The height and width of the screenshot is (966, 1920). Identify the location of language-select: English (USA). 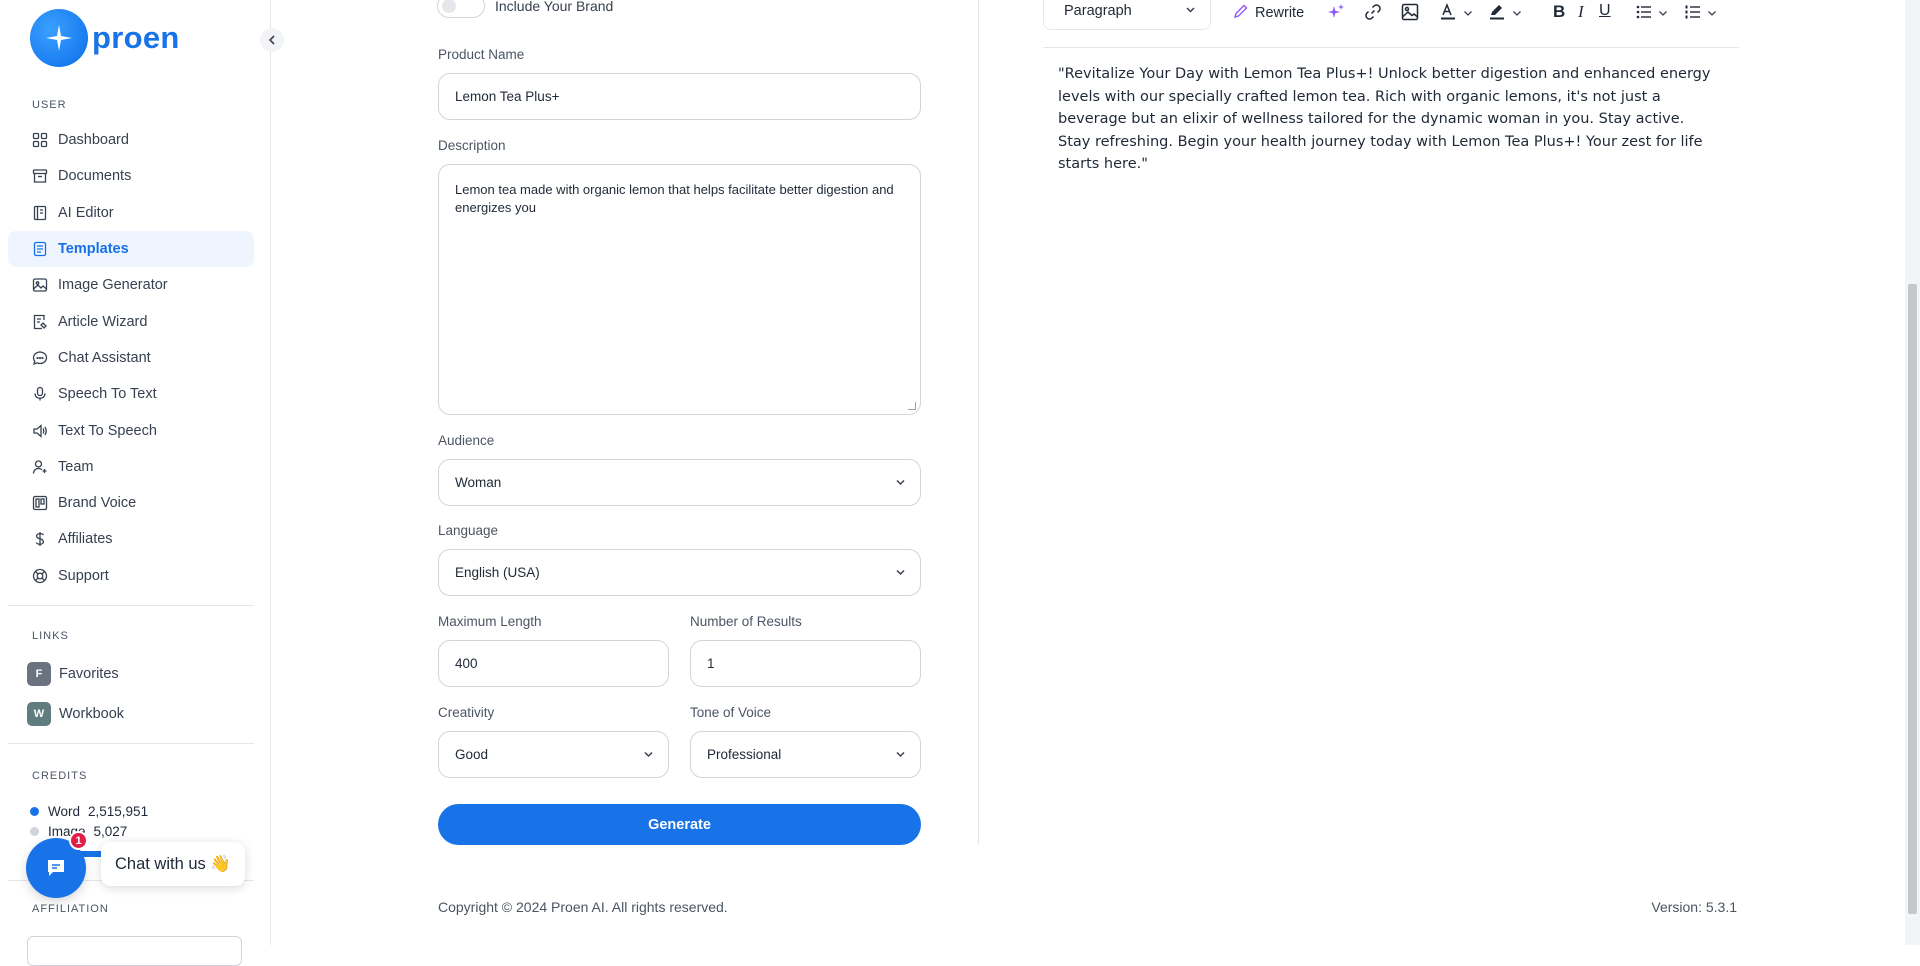
(679, 572).